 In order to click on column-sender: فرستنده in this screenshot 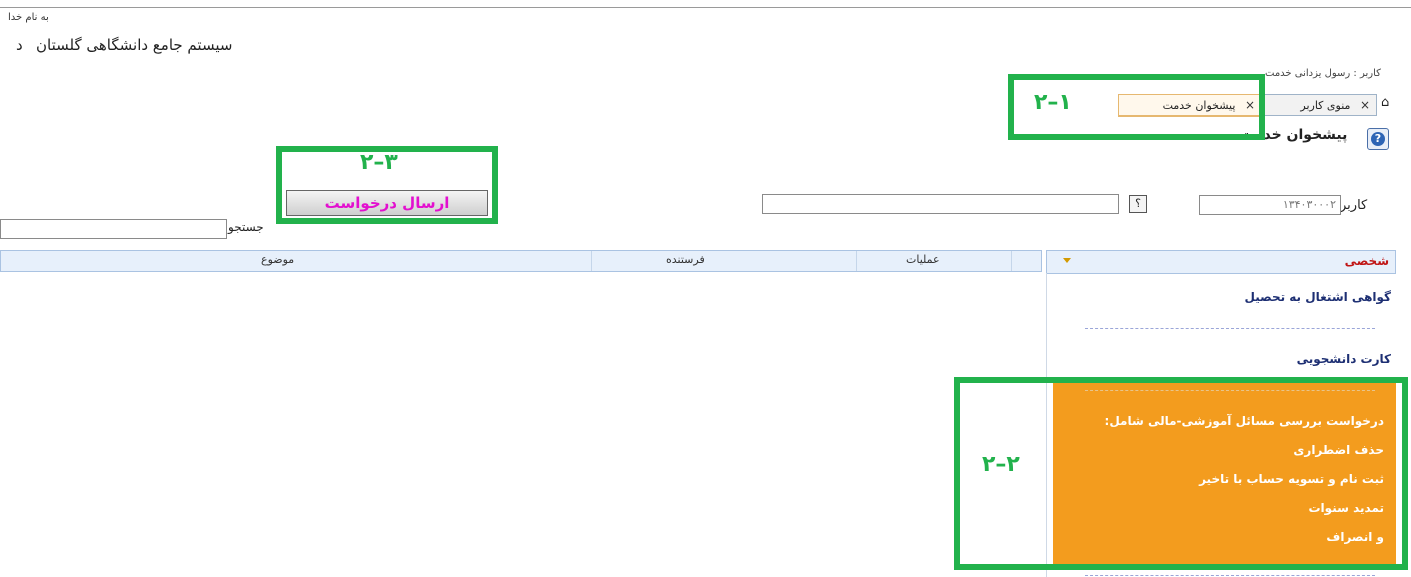, I will do `click(685, 259)`.